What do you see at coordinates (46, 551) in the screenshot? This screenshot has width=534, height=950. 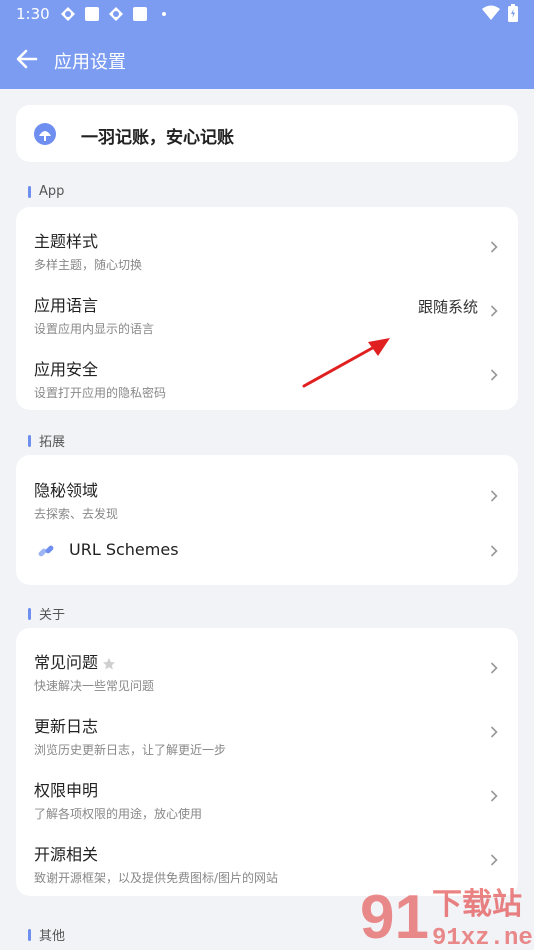 I see `link-icon` at bounding box center [46, 551].